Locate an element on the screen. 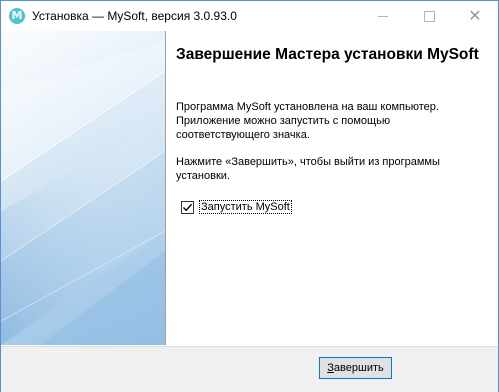 Image resolution: width=499 pixels, height=392 pixels. finish-button: Завершить is located at coordinates (355, 368).